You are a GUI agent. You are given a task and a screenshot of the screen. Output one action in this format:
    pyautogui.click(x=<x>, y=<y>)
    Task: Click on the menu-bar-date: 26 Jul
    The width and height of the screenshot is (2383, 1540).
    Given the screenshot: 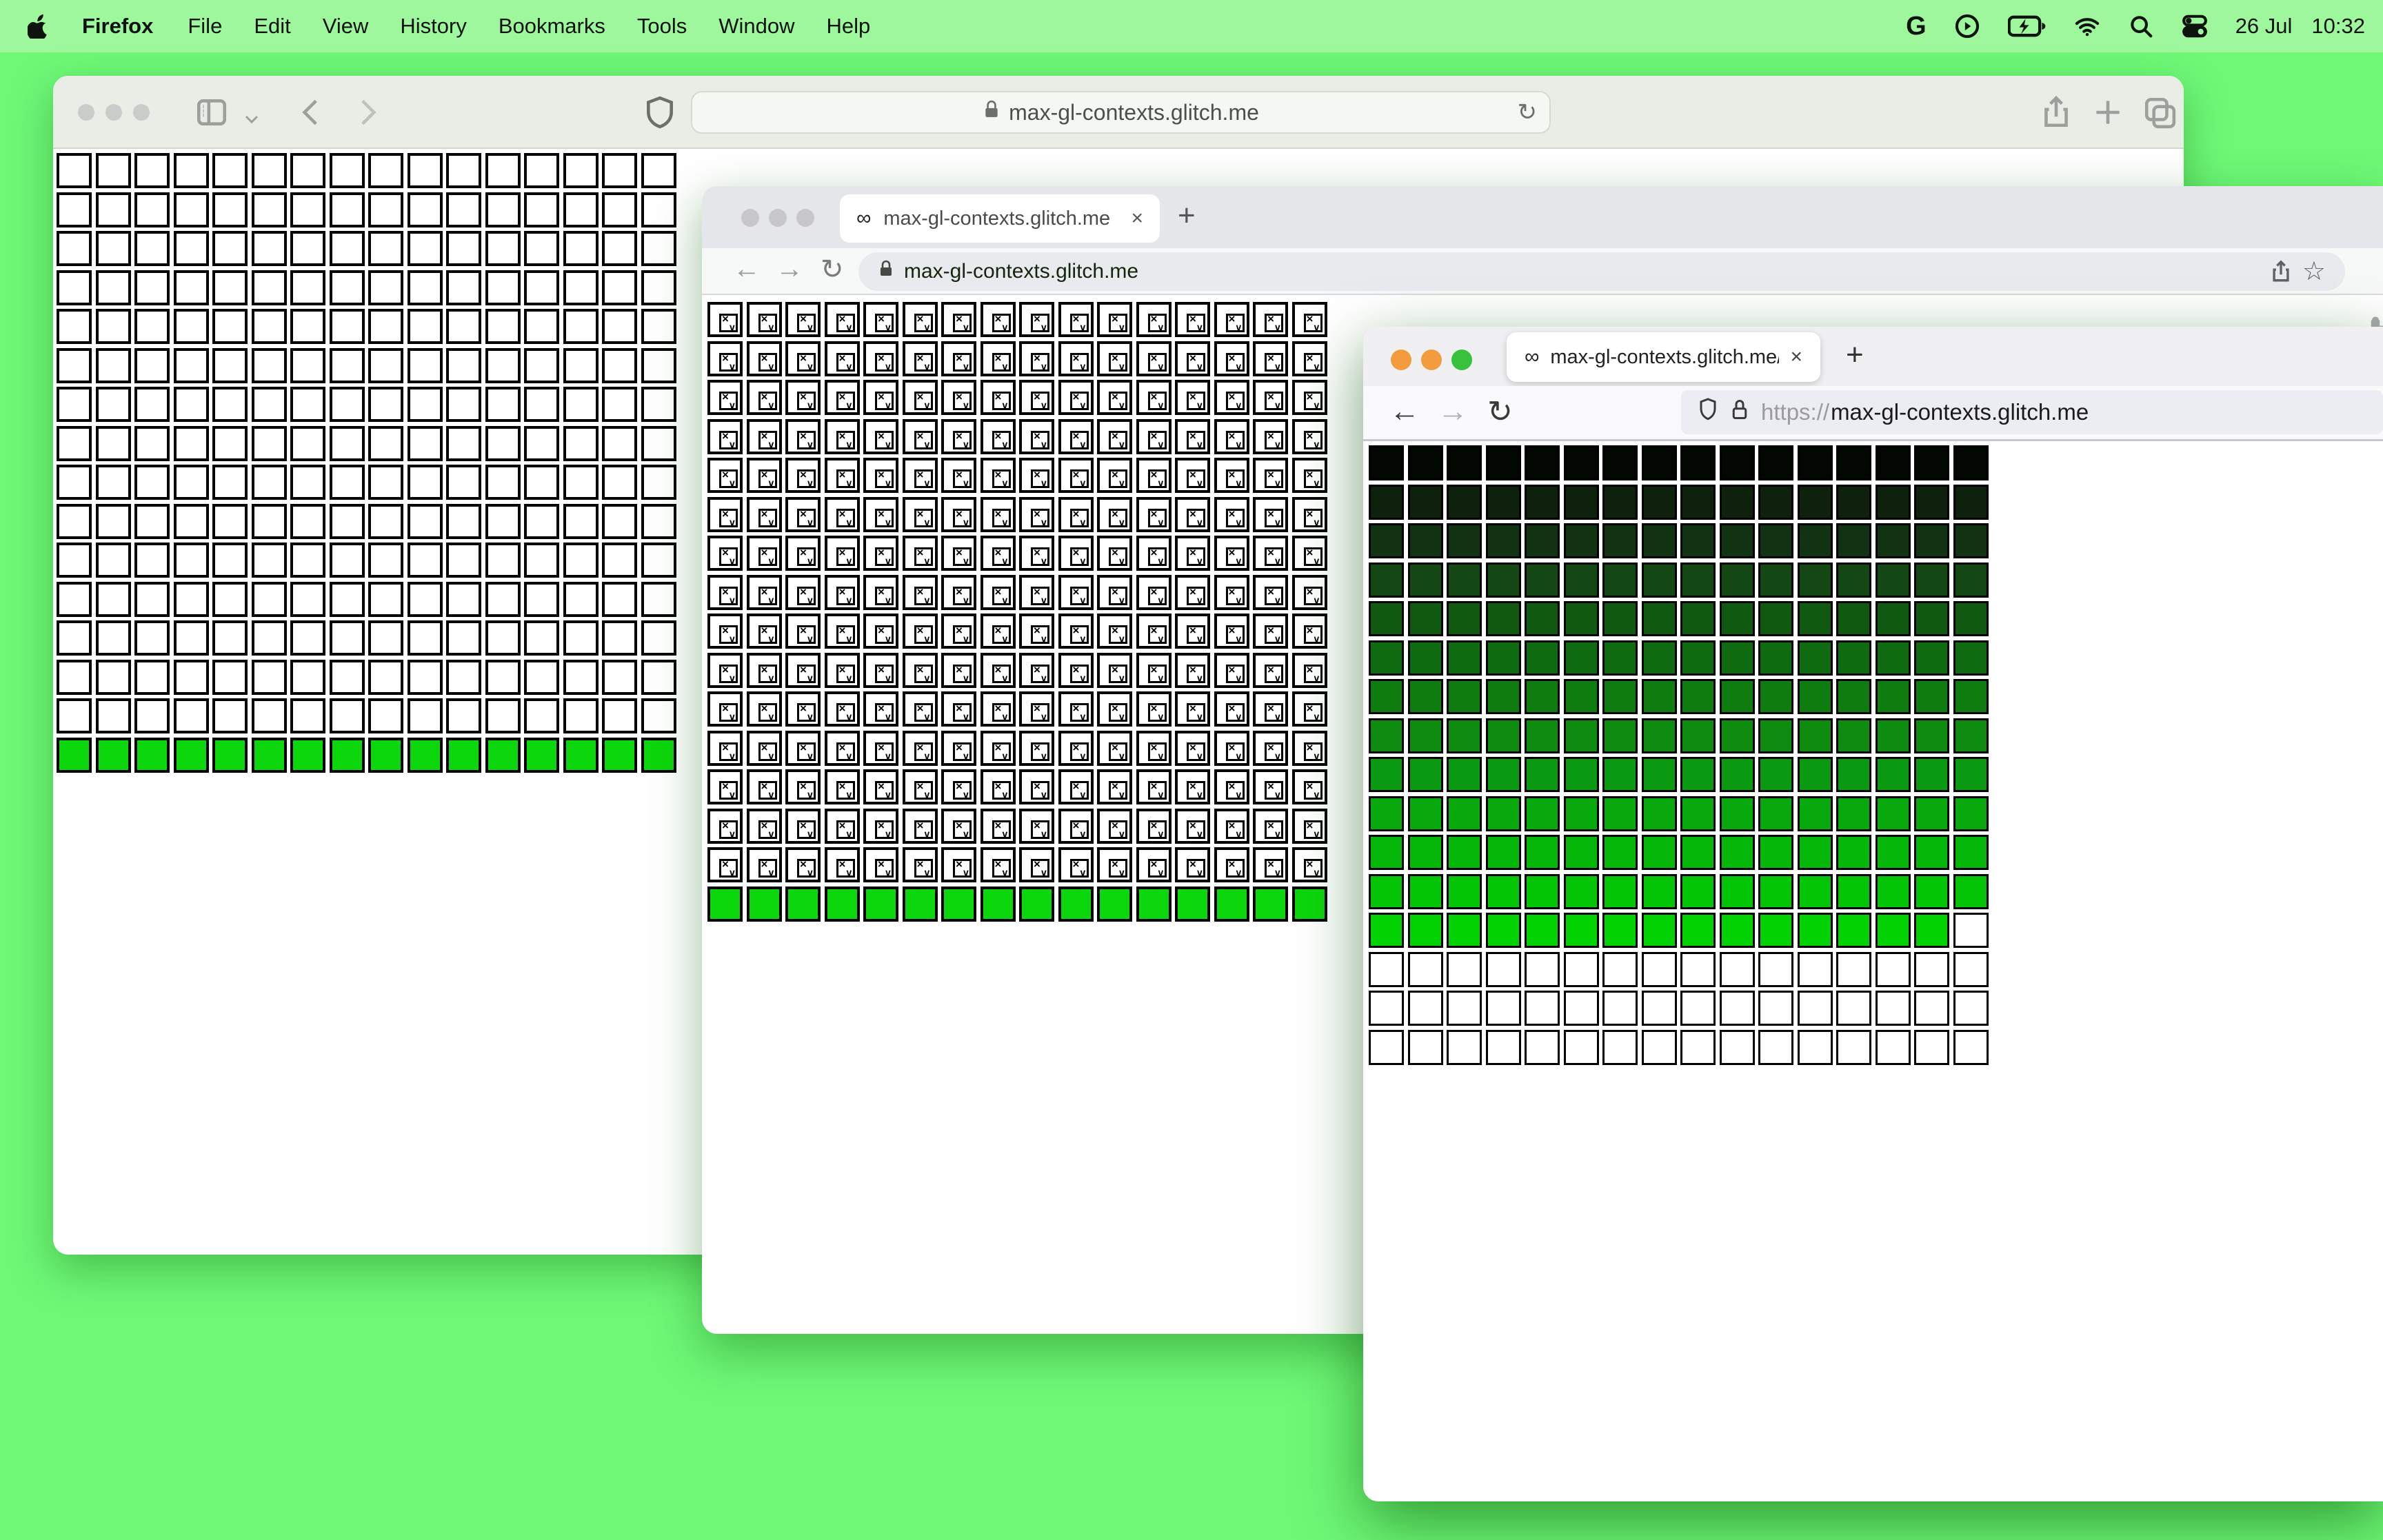 What is the action you would take?
    pyautogui.click(x=2264, y=27)
    